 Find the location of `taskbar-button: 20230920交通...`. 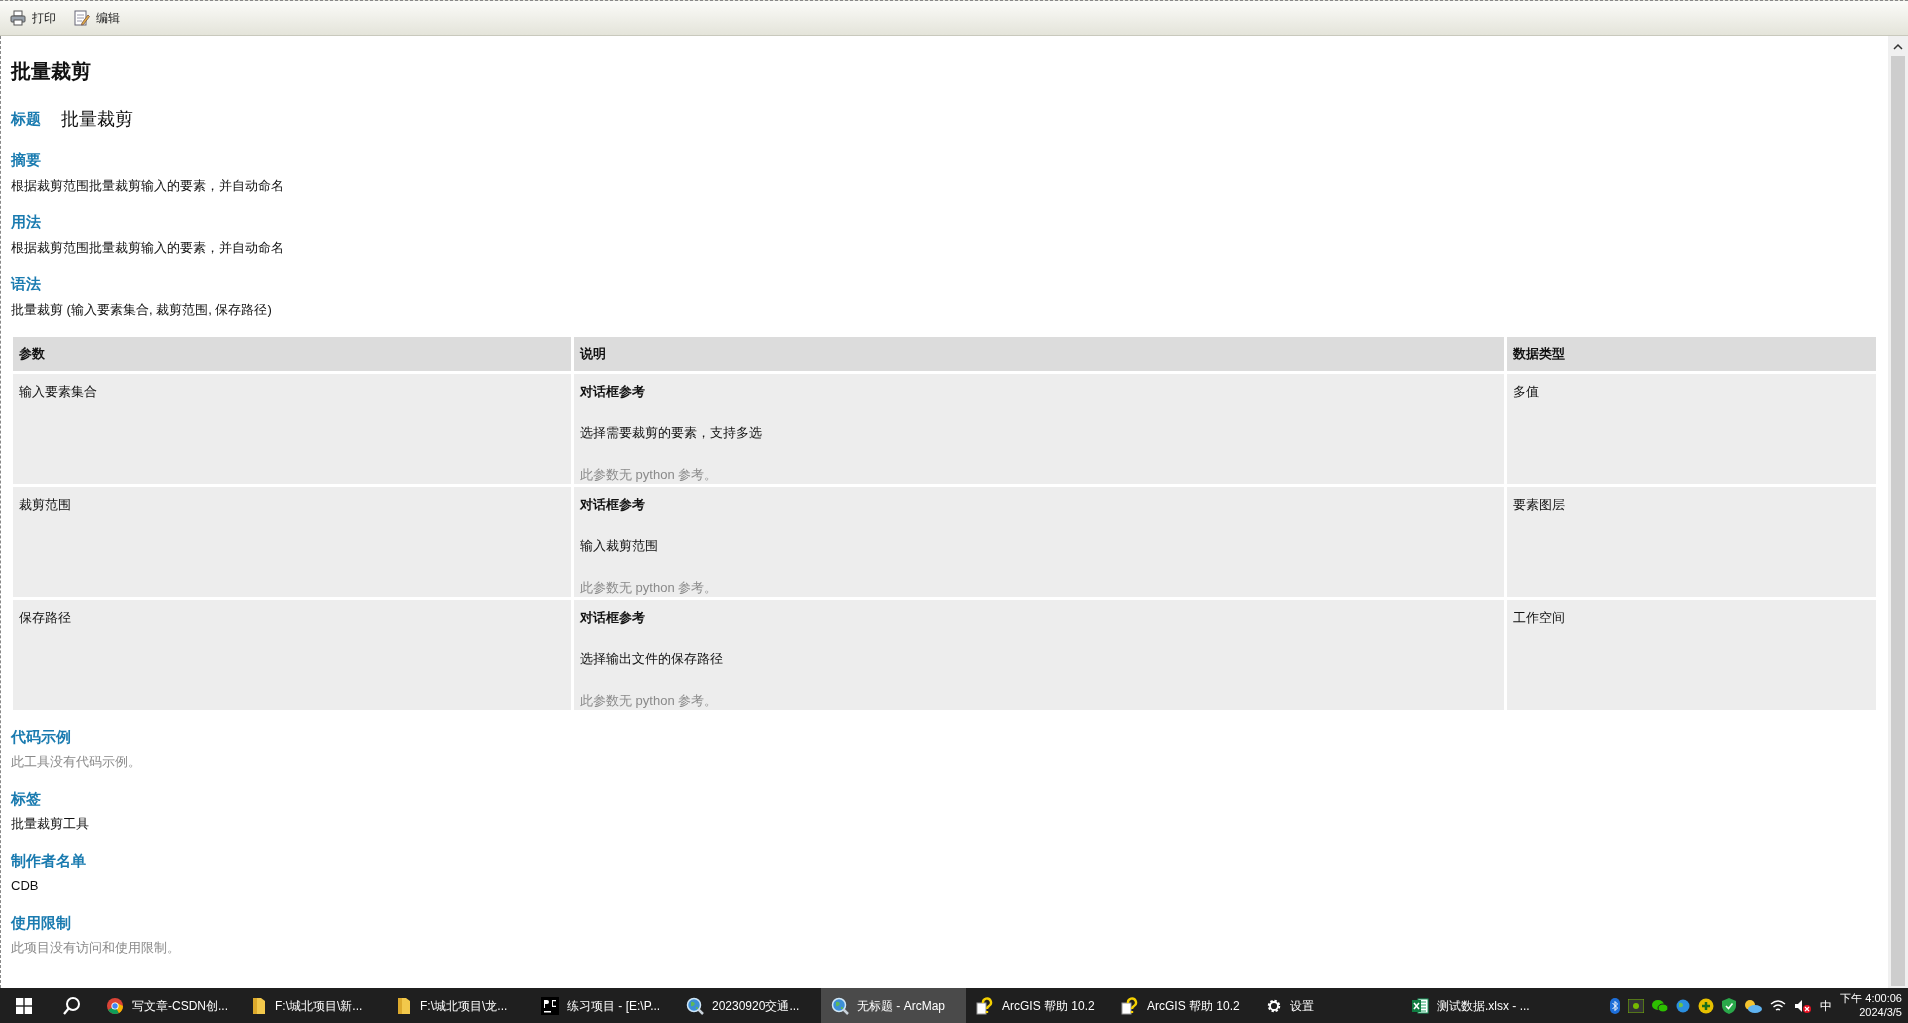

taskbar-button: 20230920交通... is located at coordinates (748, 1005).